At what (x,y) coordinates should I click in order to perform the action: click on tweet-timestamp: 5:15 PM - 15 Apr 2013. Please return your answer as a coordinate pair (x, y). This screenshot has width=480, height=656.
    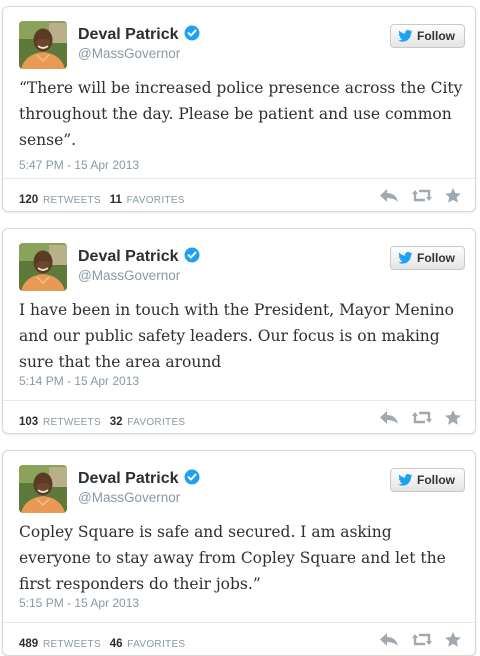
    Looking at the image, I should click on (79, 603).